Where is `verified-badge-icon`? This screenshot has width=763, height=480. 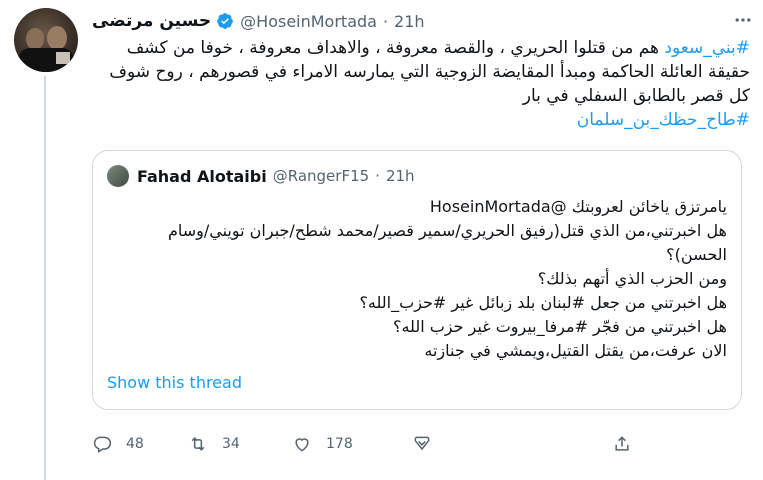 verified-badge-icon is located at coordinates (225, 21).